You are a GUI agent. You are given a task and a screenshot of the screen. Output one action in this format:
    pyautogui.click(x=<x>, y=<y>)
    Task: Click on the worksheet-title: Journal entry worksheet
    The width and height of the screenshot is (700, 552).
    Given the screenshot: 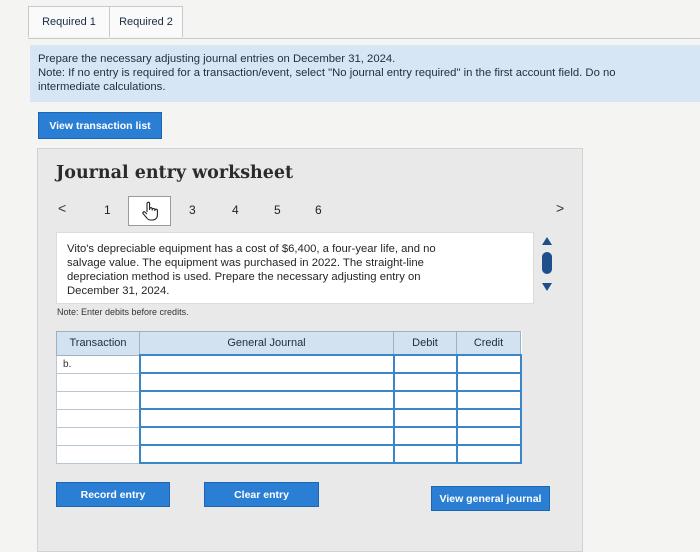 What is the action you would take?
    pyautogui.click(x=175, y=173)
    